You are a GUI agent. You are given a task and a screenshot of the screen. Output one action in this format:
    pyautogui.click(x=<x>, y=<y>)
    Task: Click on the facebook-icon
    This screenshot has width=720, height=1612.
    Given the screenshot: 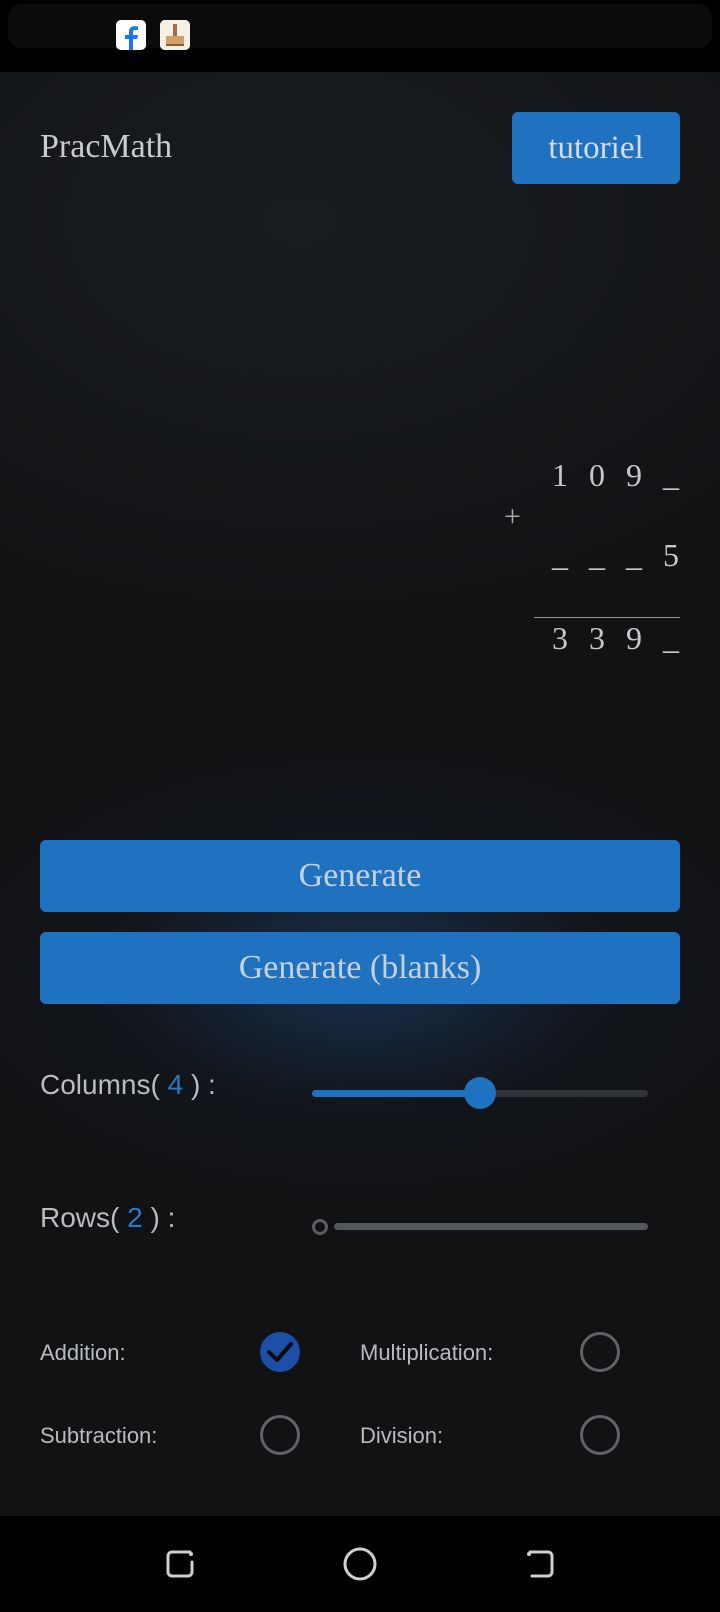 What is the action you would take?
    pyautogui.click(x=131, y=35)
    